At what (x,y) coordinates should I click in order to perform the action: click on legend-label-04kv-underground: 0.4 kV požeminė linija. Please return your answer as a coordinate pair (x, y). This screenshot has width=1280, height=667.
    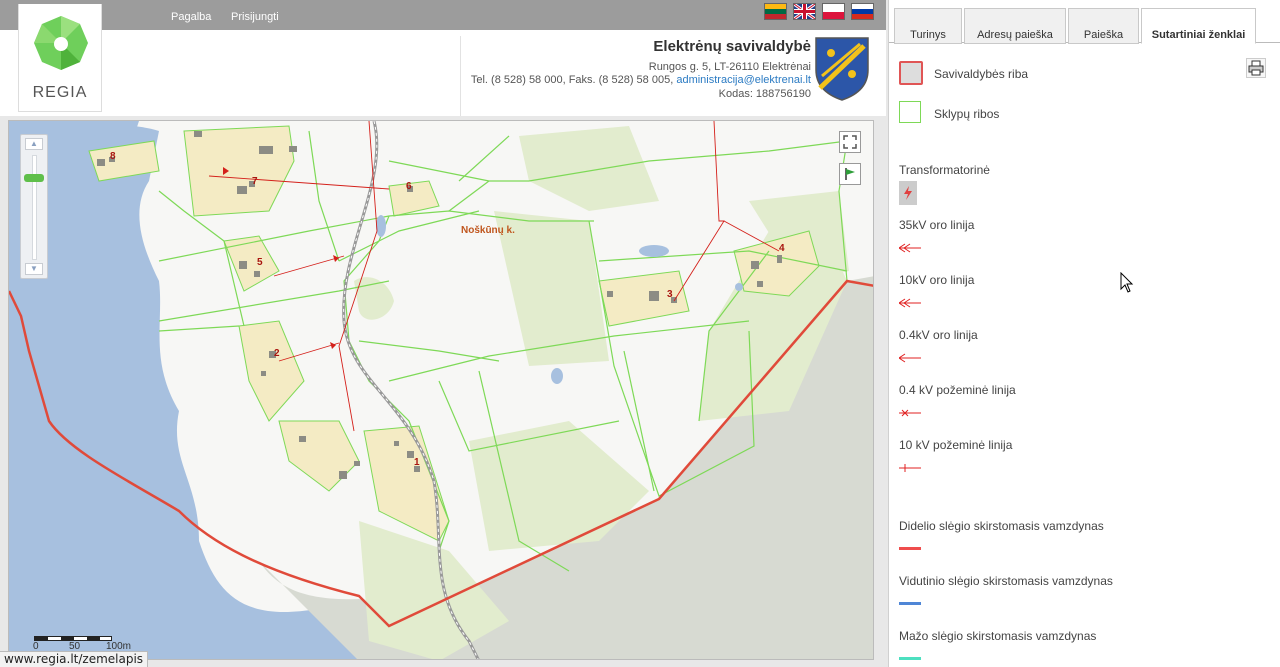
    Looking at the image, I should click on (957, 390).